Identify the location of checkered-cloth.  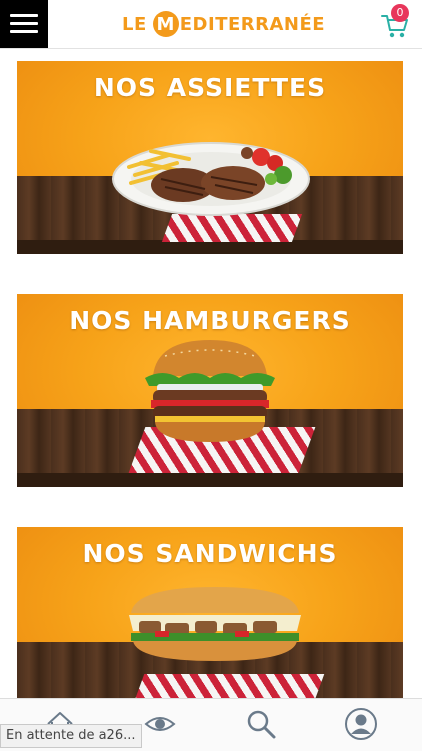
(232, 228).